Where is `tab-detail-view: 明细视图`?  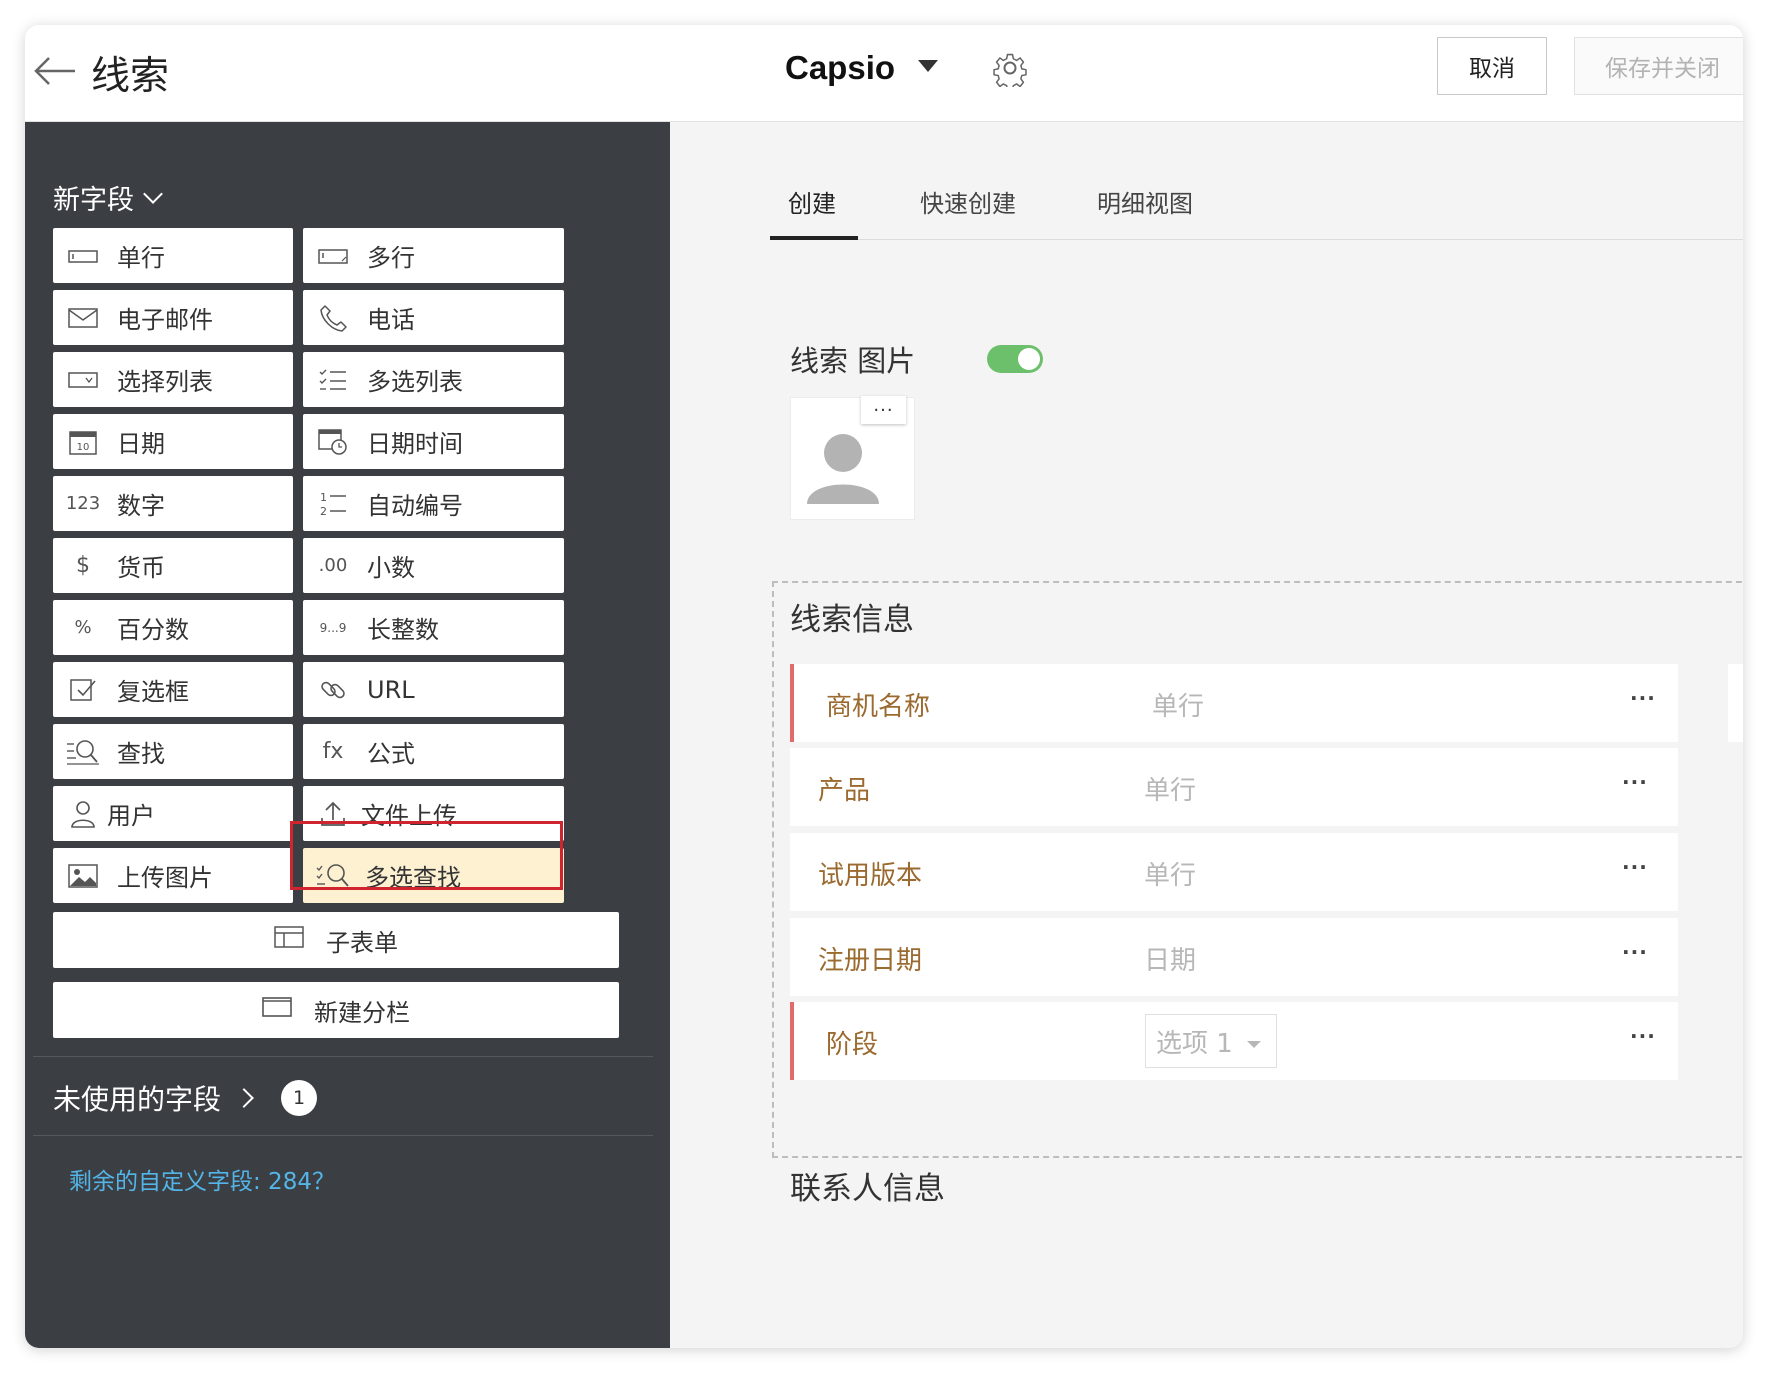
tab-detail-view: 明细视图 is located at coordinates (1145, 201).